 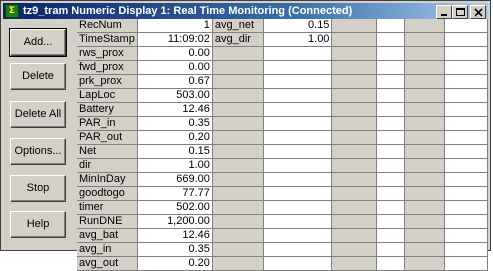 I want to click on field-value: 1, so click(x=175, y=26).